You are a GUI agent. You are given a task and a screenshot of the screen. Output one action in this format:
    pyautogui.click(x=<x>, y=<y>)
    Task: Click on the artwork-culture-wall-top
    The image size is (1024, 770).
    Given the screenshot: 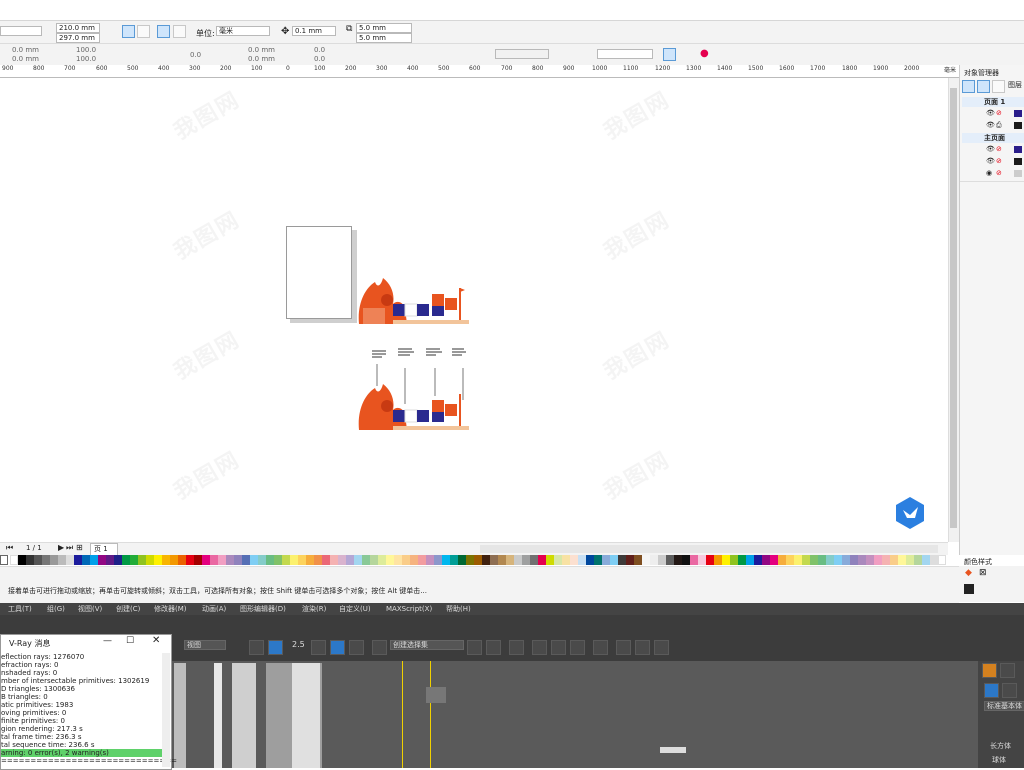 What is the action you would take?
    pyautogui.click(x=413, y=301)
    